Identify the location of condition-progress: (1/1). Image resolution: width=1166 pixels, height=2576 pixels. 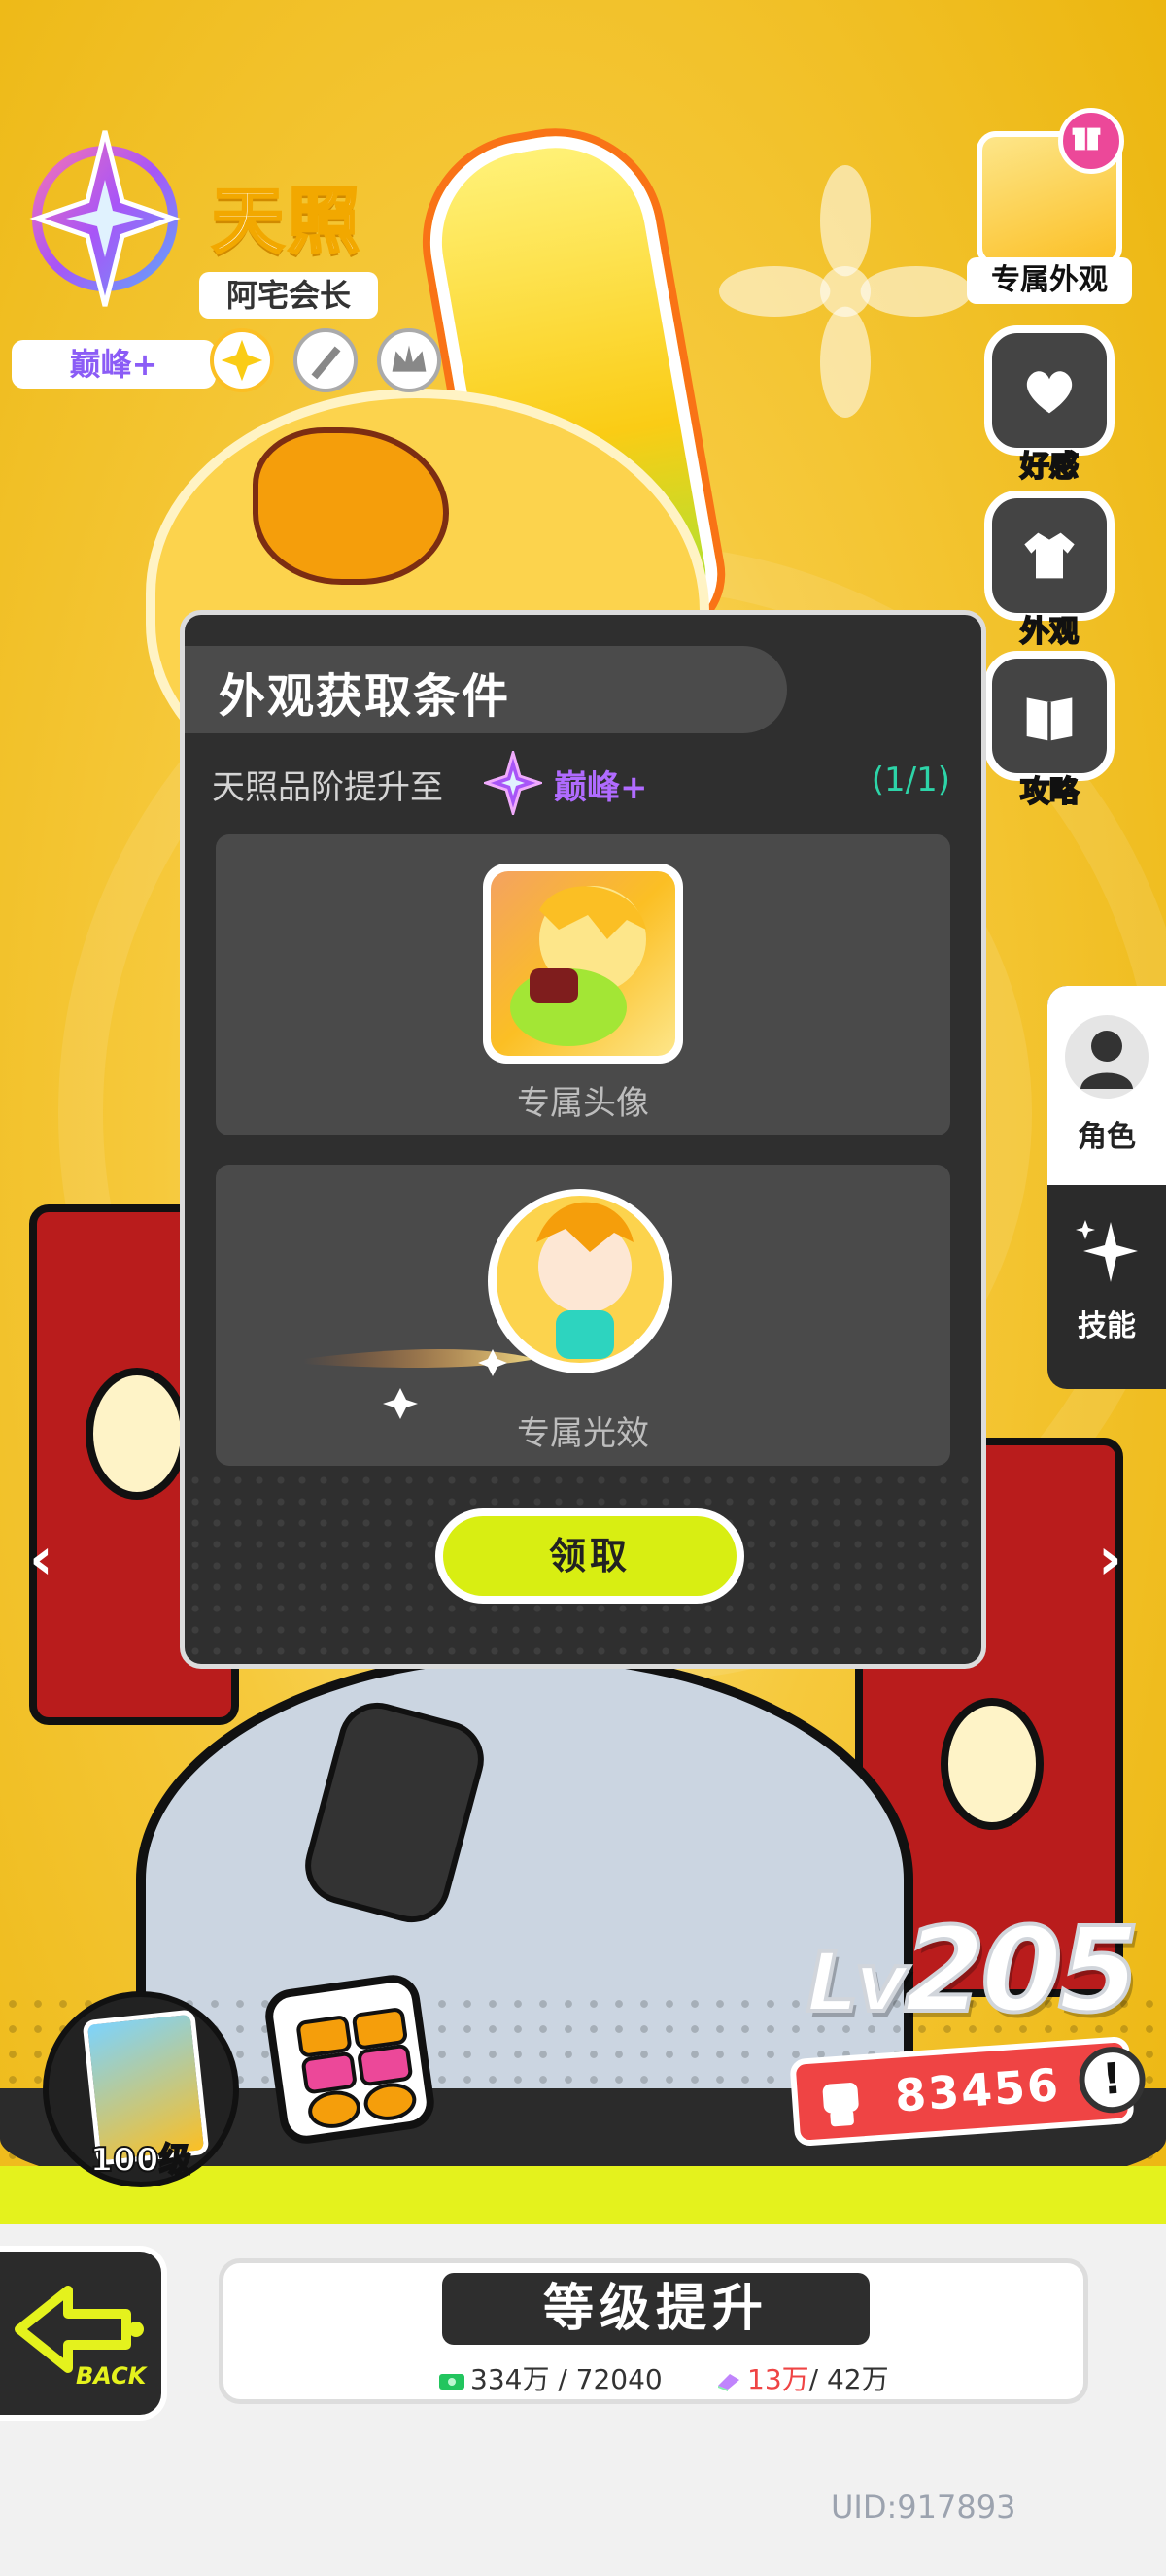
(910, 780).